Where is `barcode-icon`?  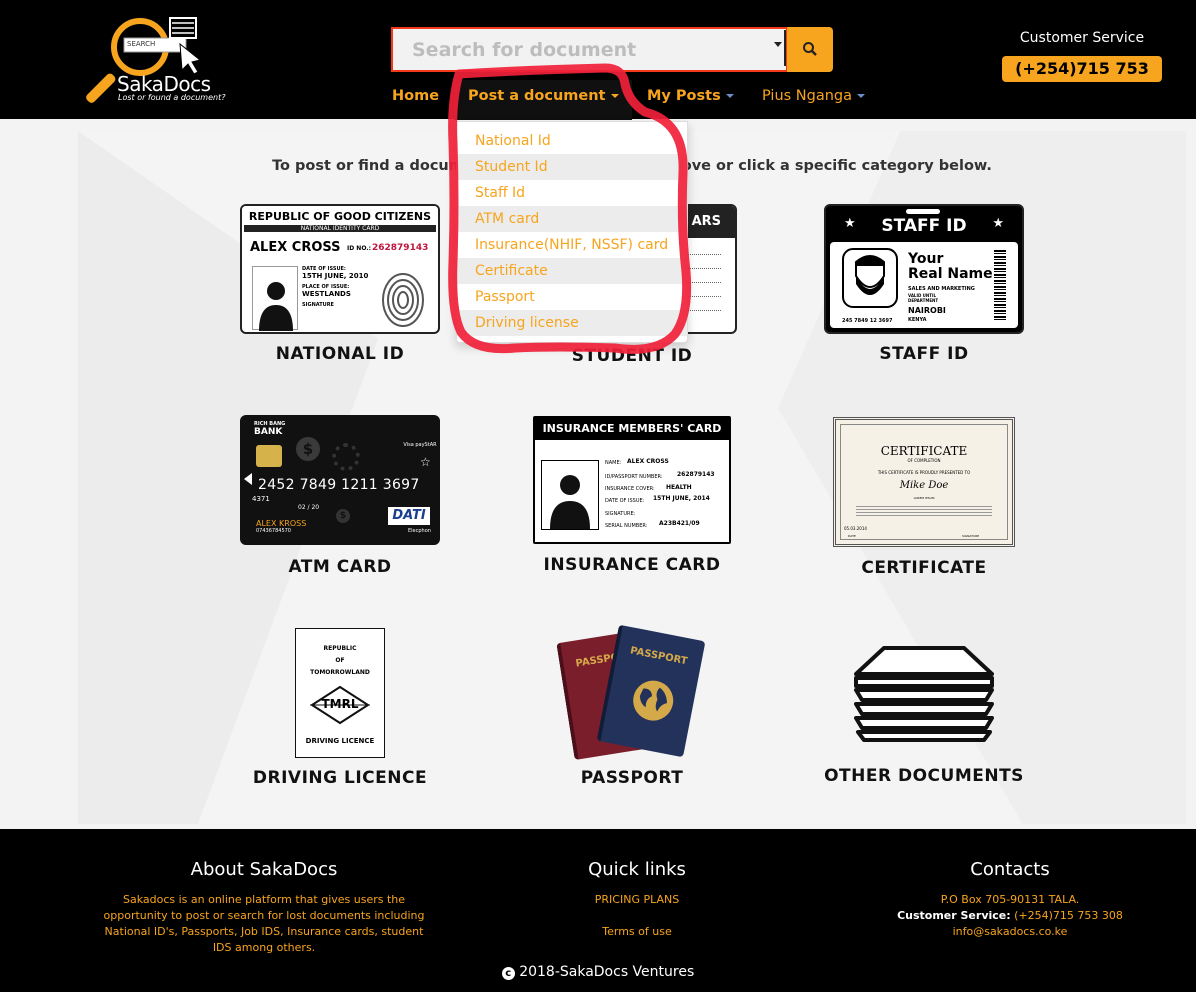
barcode-icon is located at coordinates (1000, 285).